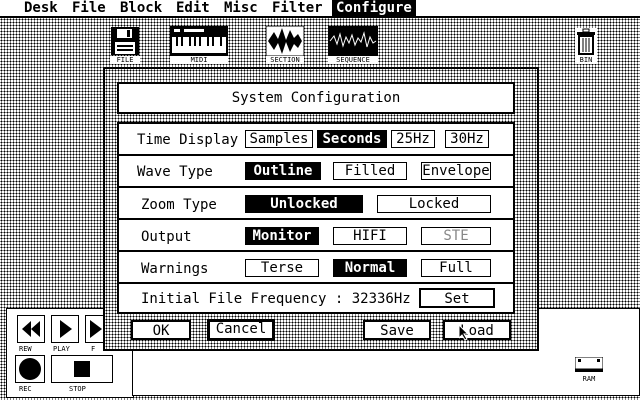 This screenshot has width=640, height=400. Describe the element at coordinates (285, 60) in the screenshot. I see `section-icon-label: SECTION` at that location.